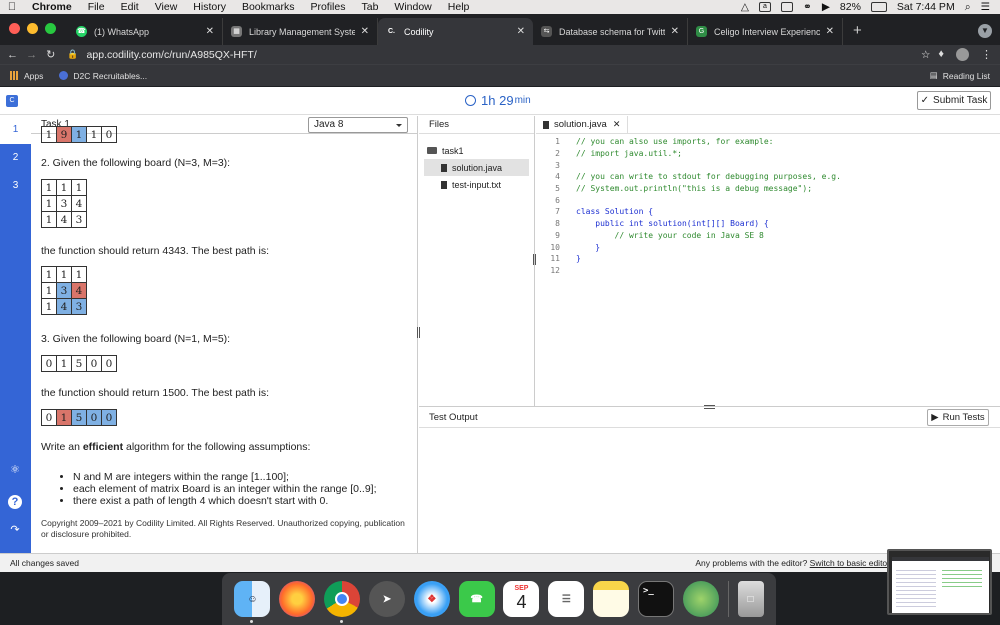 The width and height of the screenshot is (1000, 625). Describe the element at coordinates (15, 158) in the screenshot. I see `task-nav-2: 2` at that location.